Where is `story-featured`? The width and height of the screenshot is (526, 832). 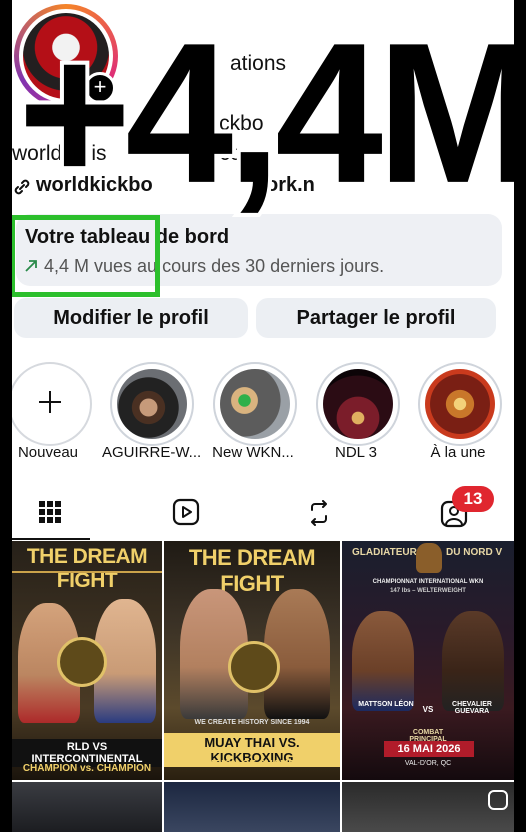
story-featured is located at coordinates (460, 404).